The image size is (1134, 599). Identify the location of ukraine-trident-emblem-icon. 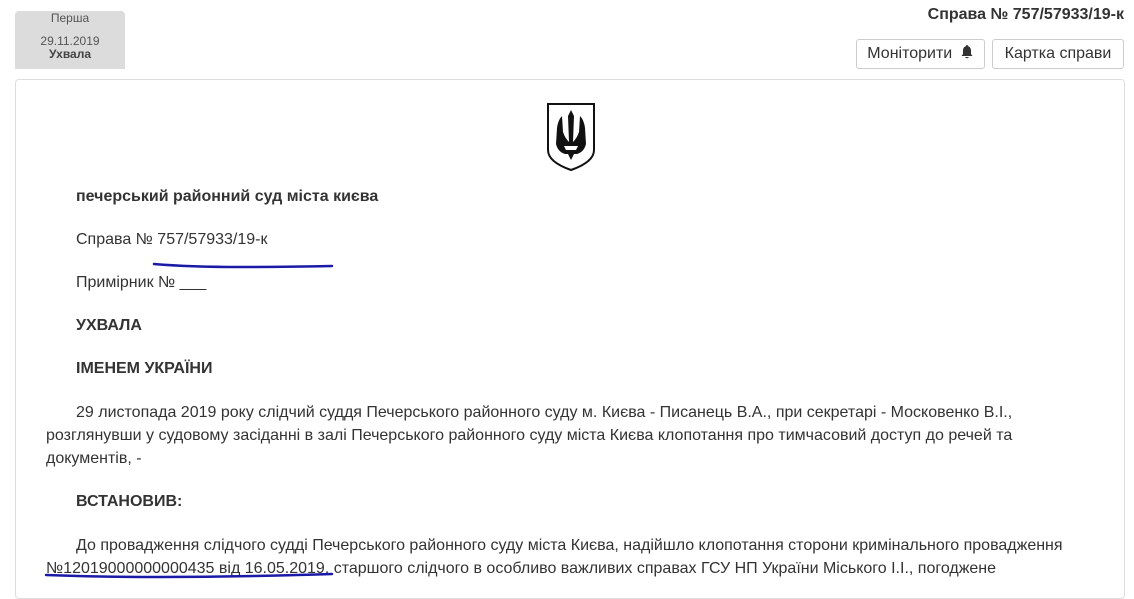
(571, 137).